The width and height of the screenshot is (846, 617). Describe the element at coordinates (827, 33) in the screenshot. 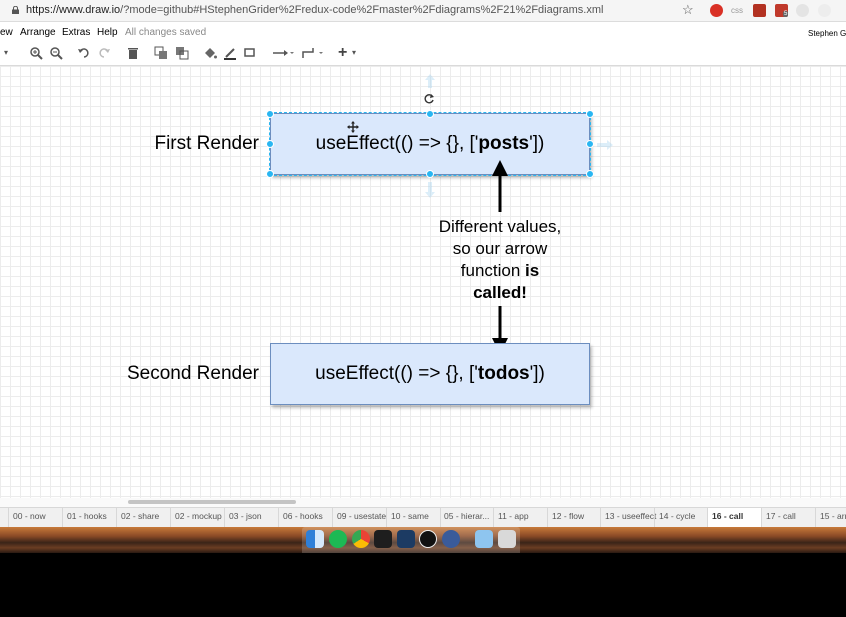

I see `user-name: Stephen Gri` at that location.